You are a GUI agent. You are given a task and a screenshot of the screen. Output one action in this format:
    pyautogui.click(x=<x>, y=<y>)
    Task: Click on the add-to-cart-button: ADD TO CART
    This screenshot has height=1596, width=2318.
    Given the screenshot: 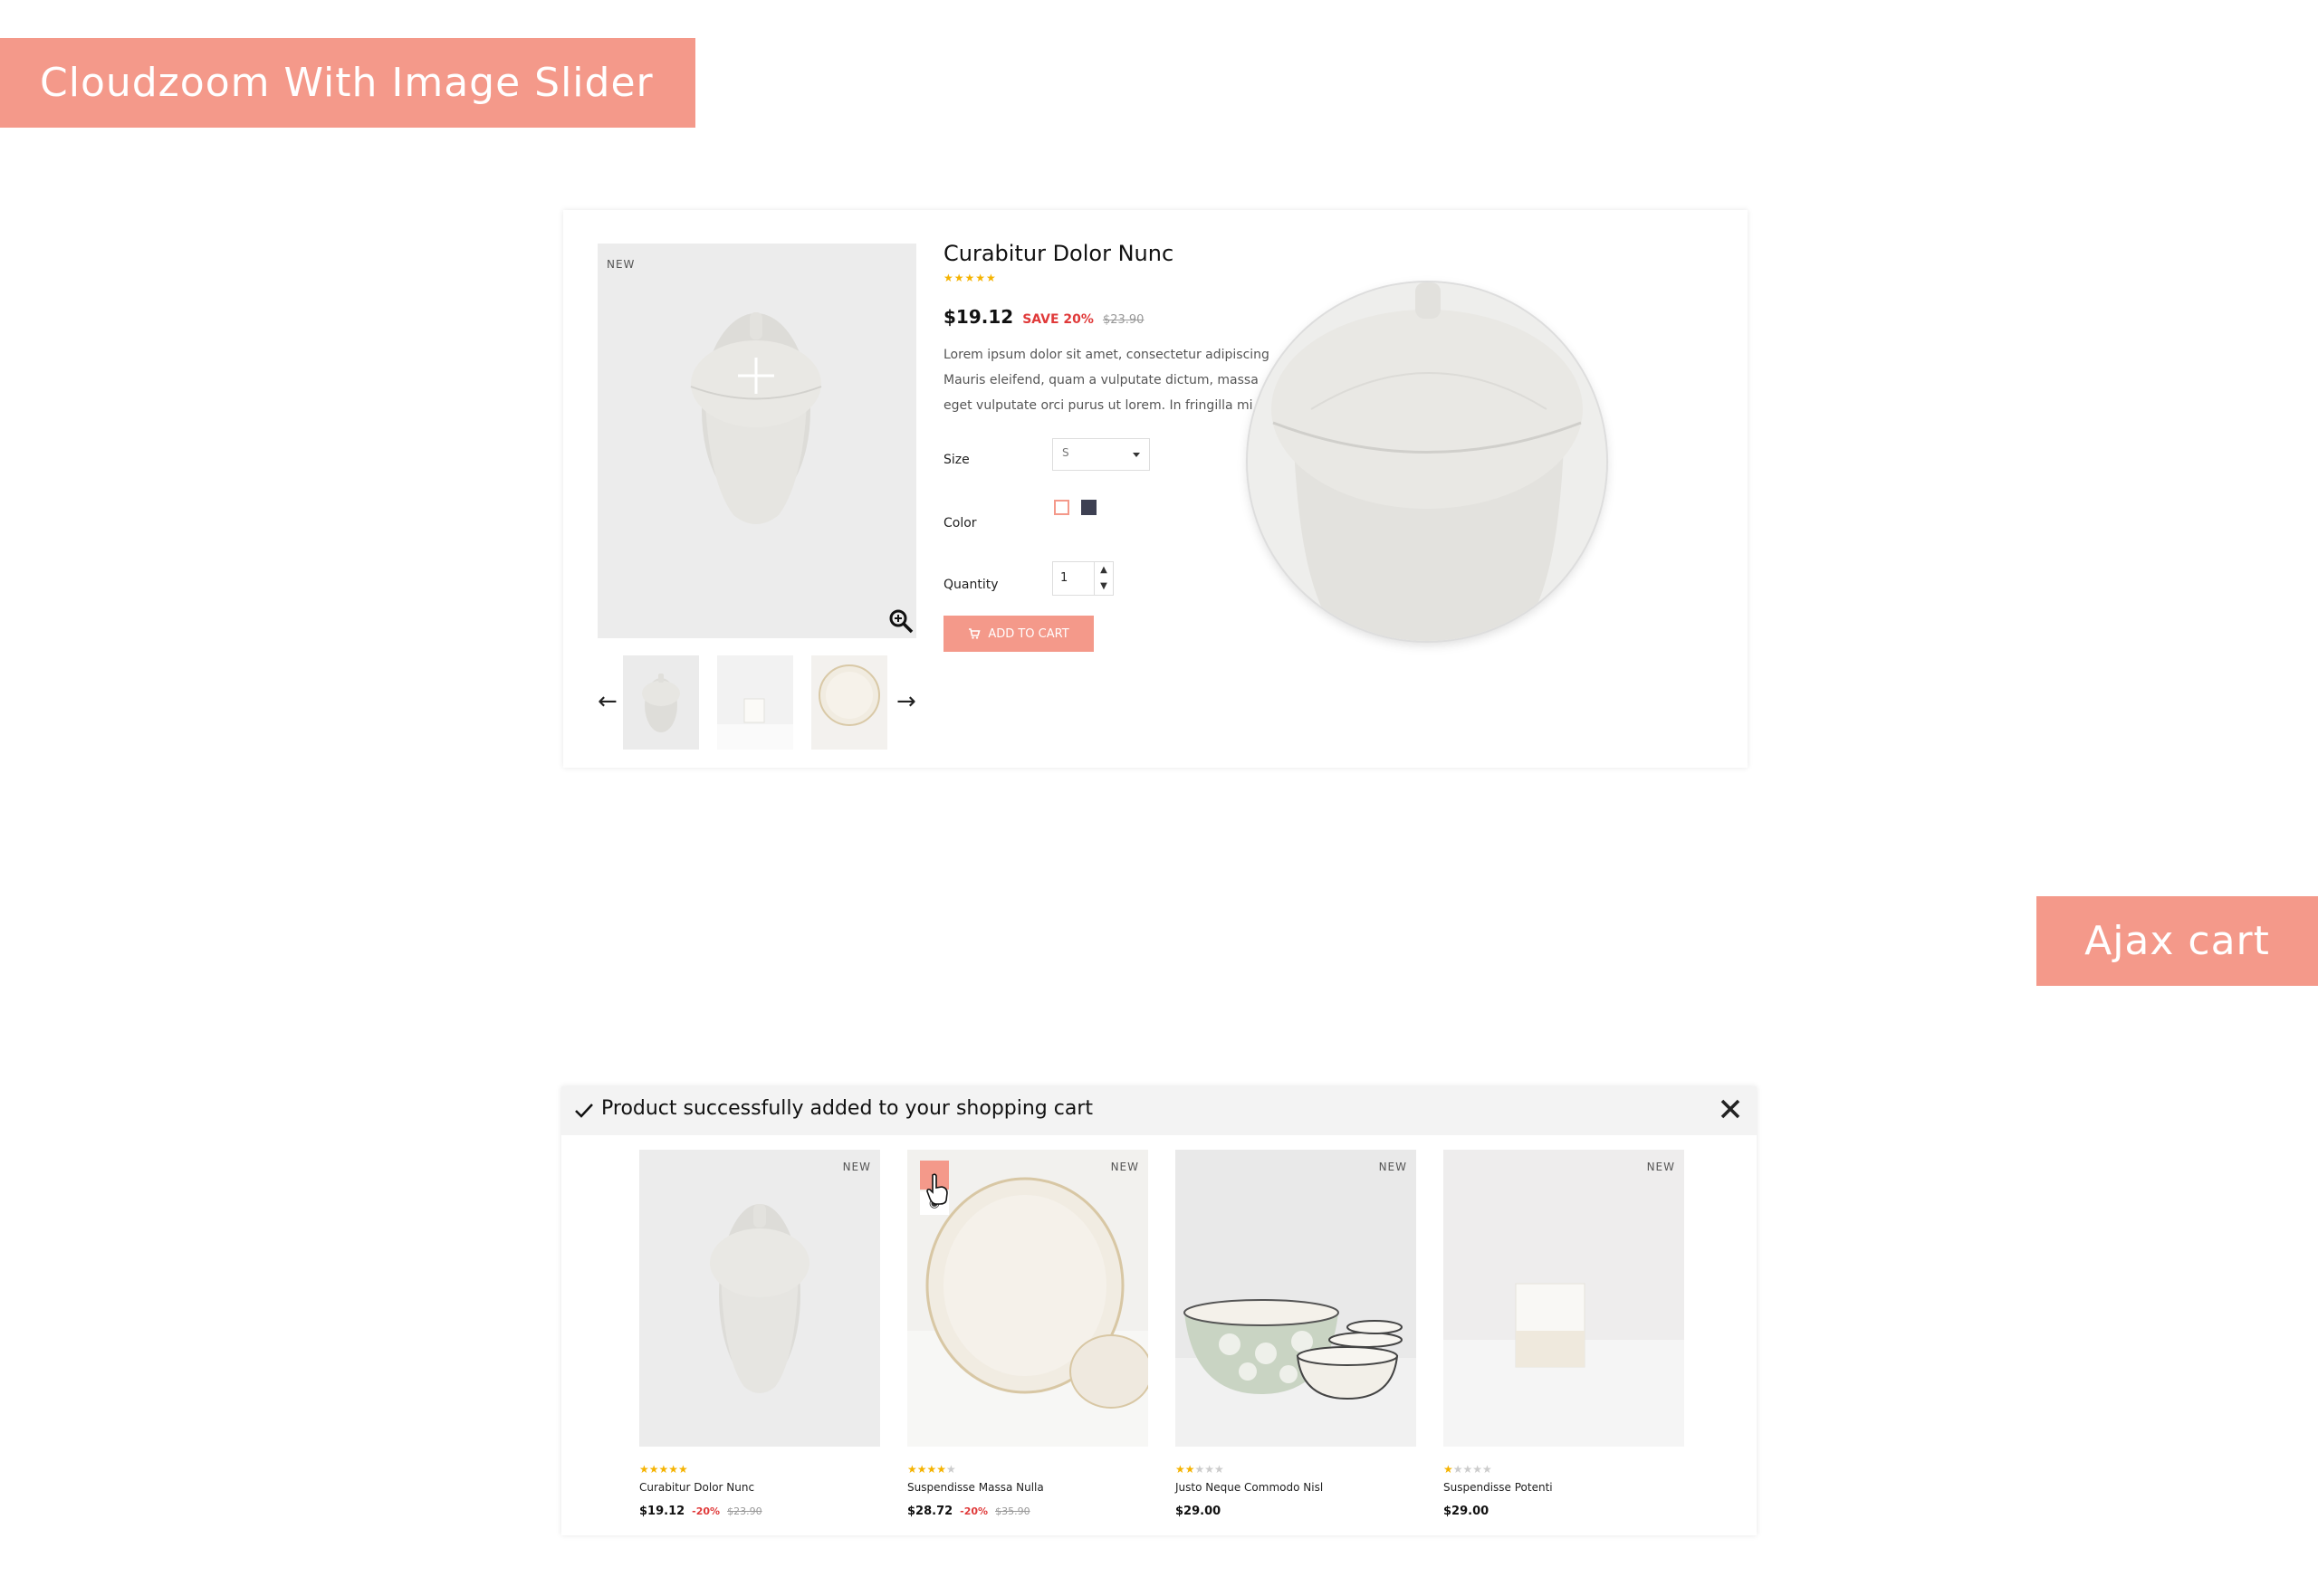 What is the action you would take?
    pyautogui.click(x=1019, y=634)
    